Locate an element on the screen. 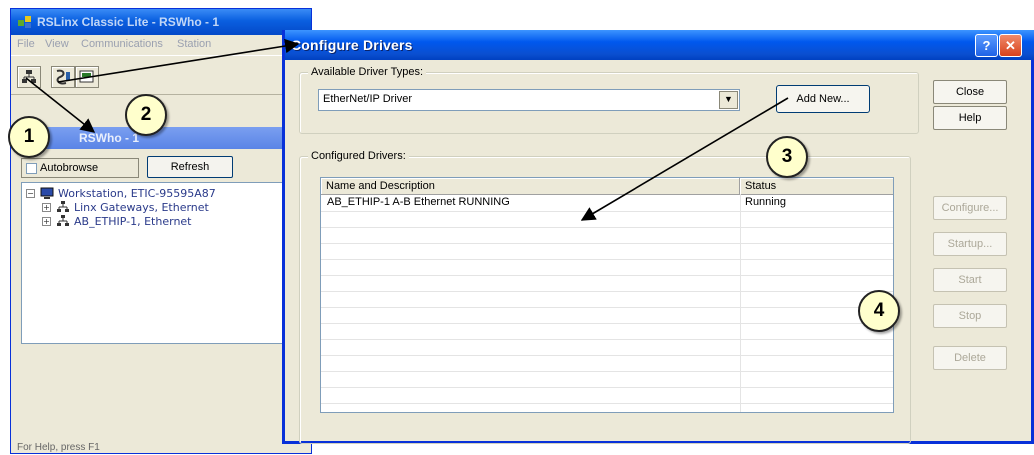 The image size is (1034, 455). menu-file: File is located at coordinates (26, 44).